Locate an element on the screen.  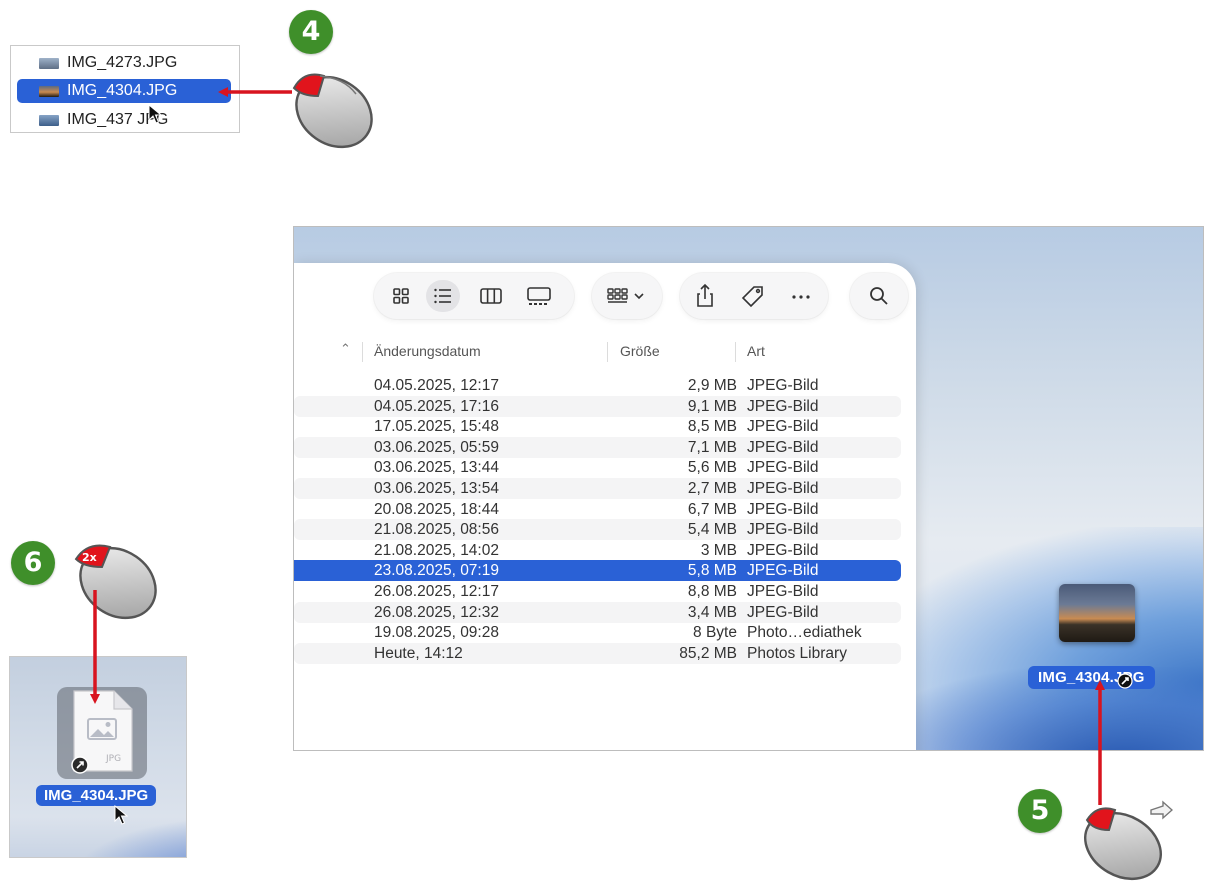
file-date: Heute, 14:12 is located at coordinates (418, 653).